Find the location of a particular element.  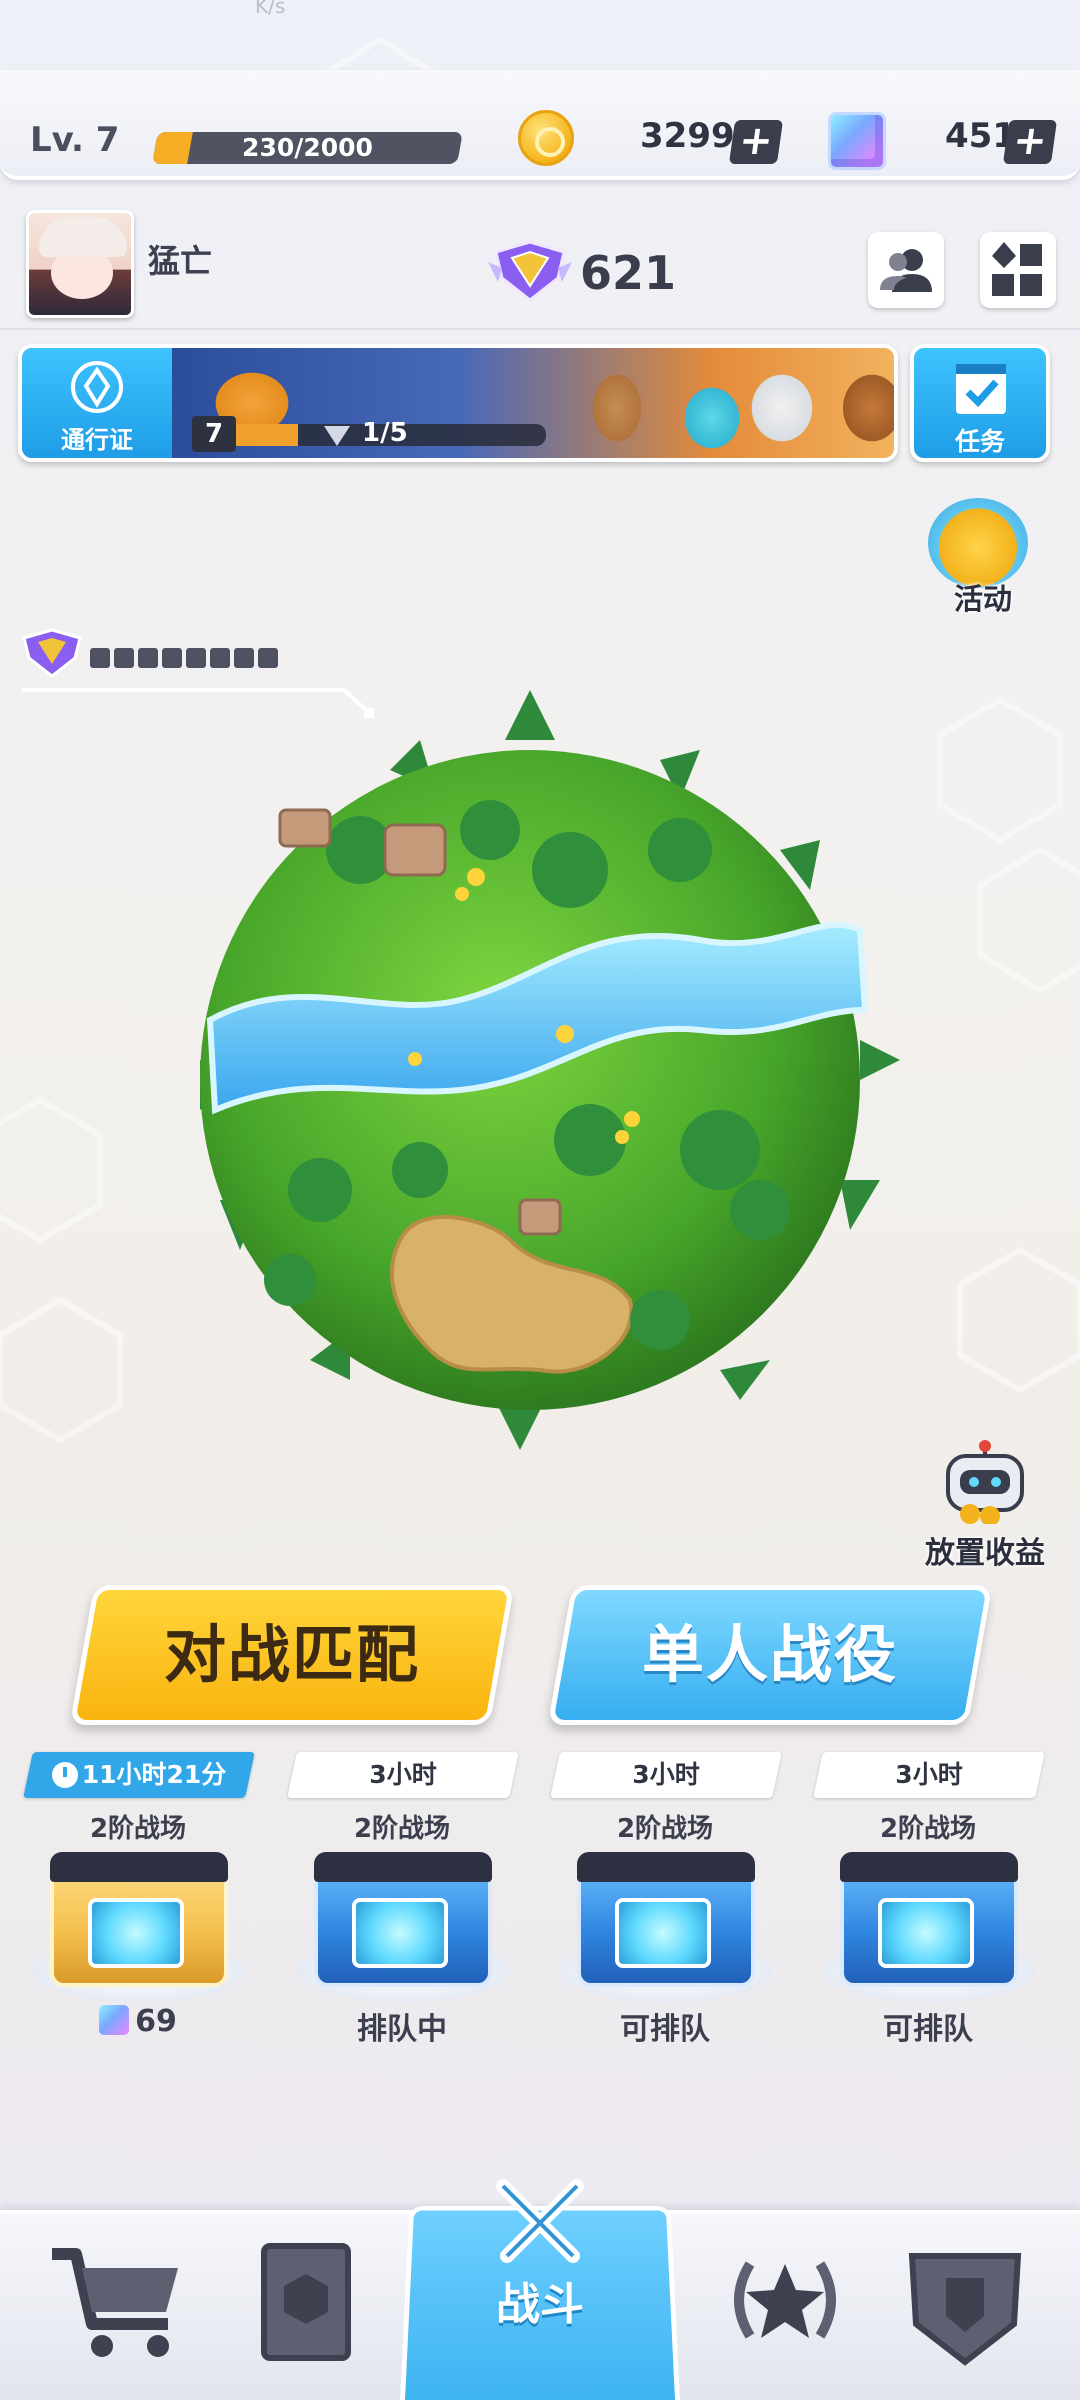

tasks-label: 任务 is located at coordinates (979, 441).